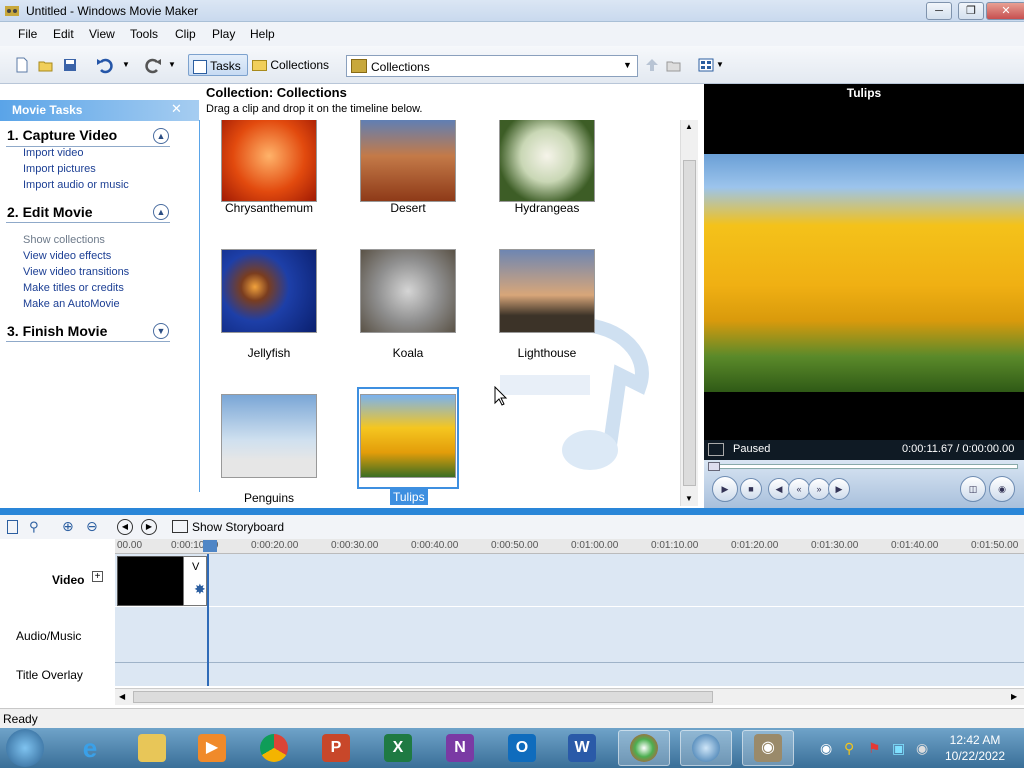 The image size is (1024, 768). Describe the element at coordinates (874, 748) in the screenshot. I see `tray-flag-icon: ⚑` at that location.